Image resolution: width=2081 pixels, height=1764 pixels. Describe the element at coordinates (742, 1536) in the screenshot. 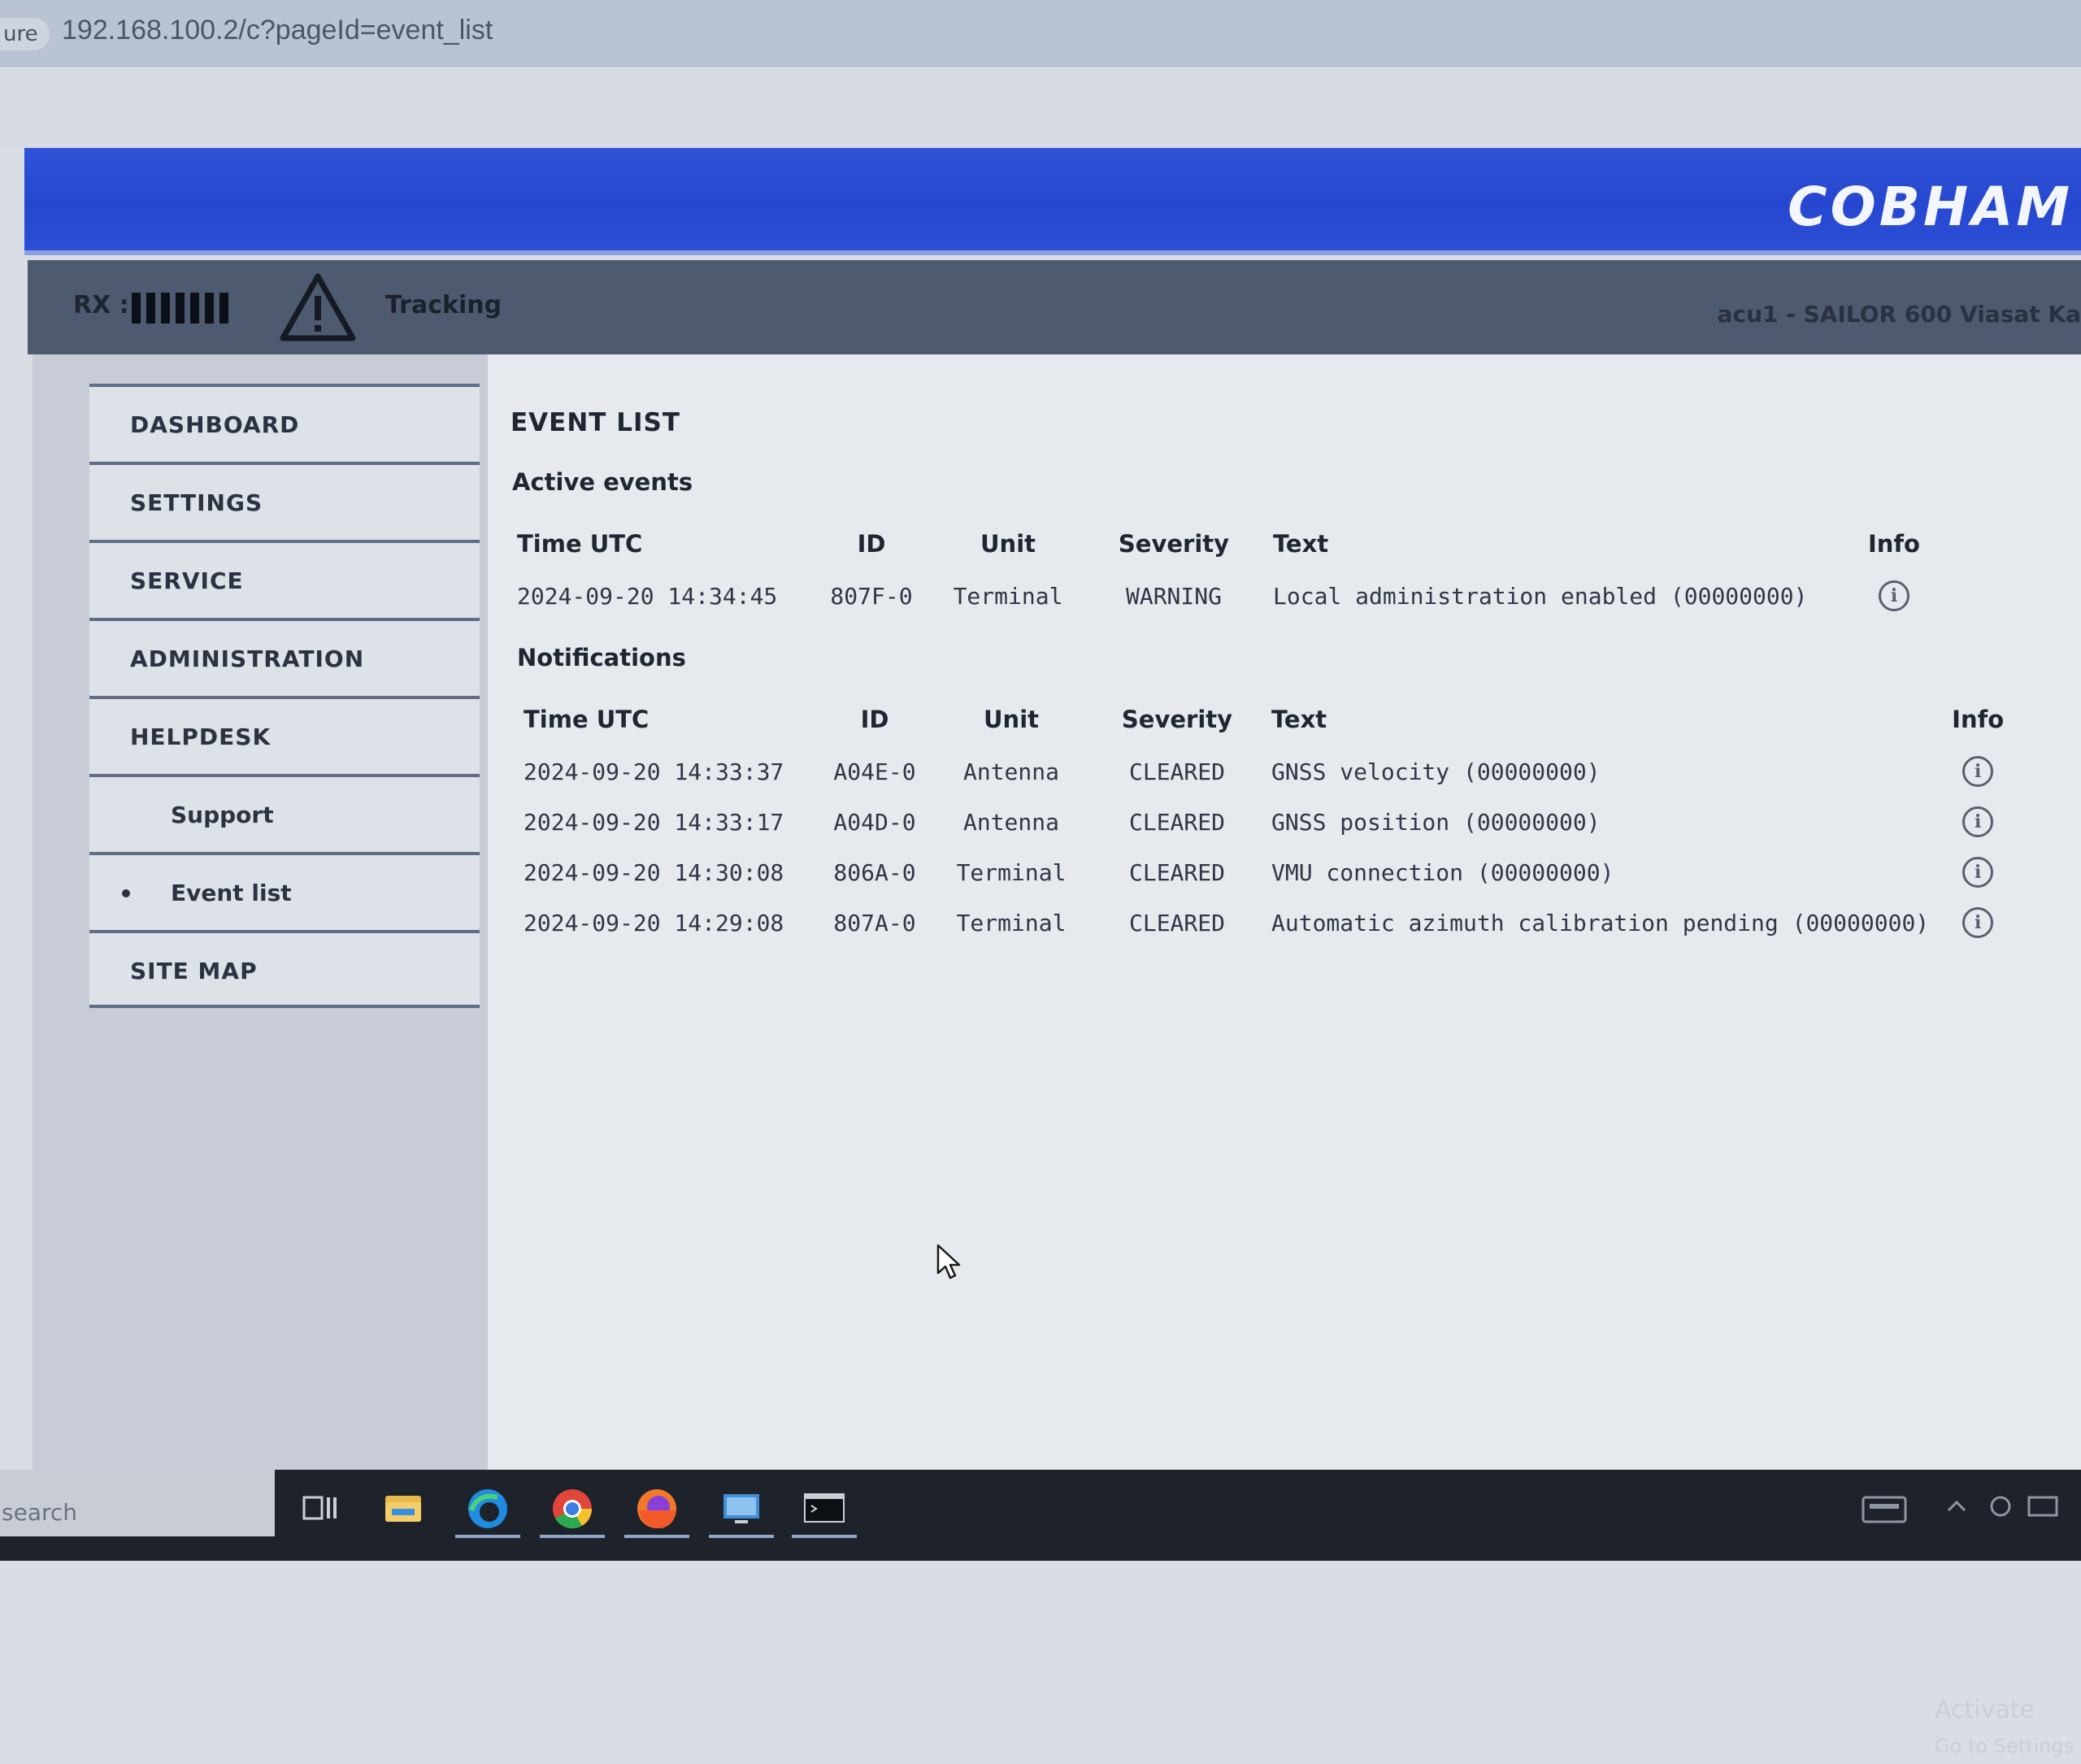

I see `remote-desktop-active-indicator` at that location.